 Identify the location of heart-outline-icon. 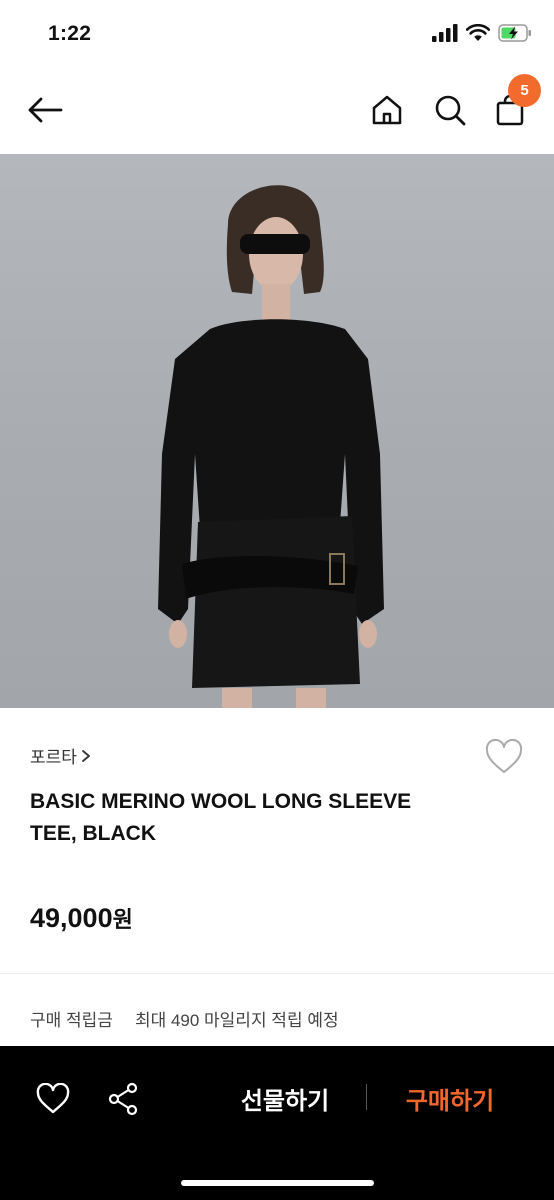
(504, 755).